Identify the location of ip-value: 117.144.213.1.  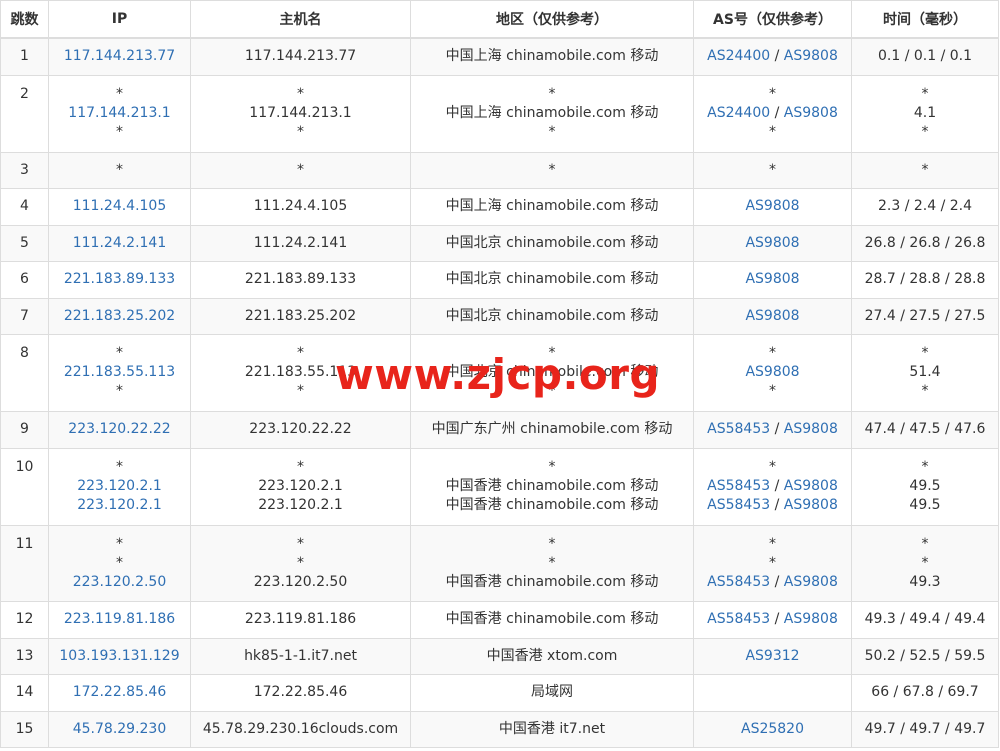
(119, 113).